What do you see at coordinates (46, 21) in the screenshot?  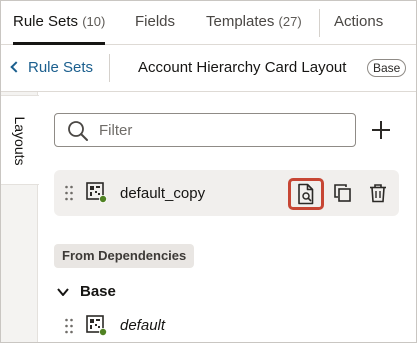 I see `tab-rule-sets-label: Rule Sets` at bounding box center [46, 21].